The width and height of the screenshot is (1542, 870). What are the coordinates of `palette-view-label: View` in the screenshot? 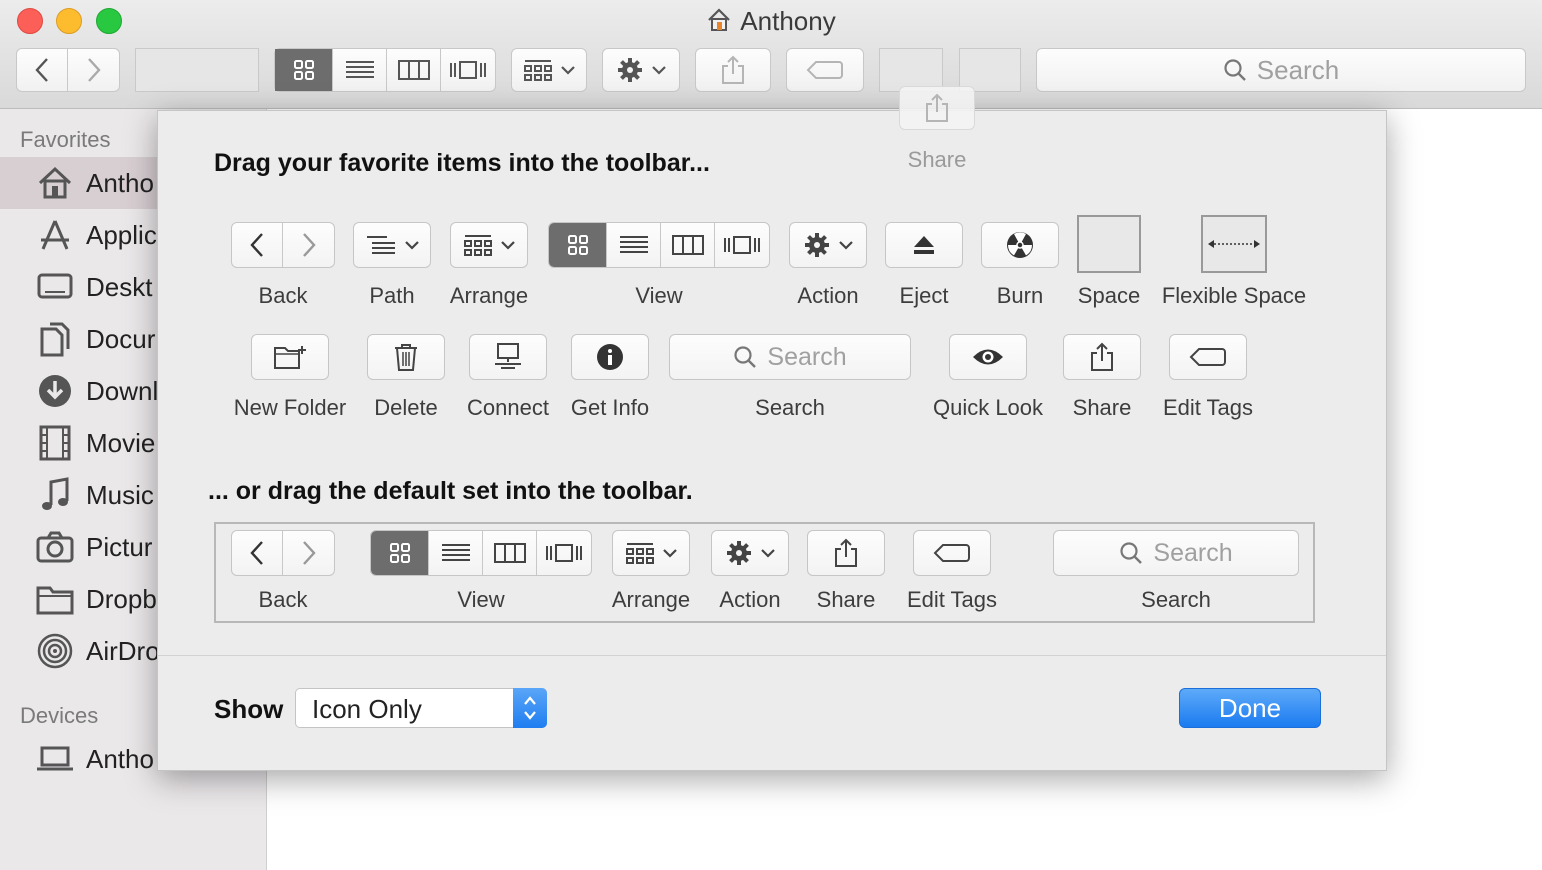 It's located at (659, 295).